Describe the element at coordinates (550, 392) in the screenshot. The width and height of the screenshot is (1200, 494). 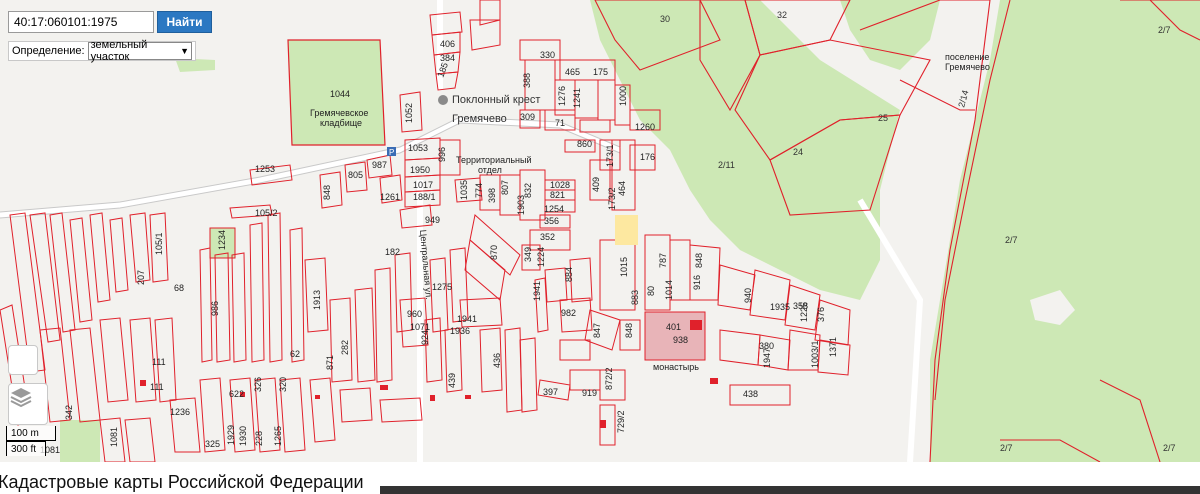
I see `plot-number-label: 397` at that location.